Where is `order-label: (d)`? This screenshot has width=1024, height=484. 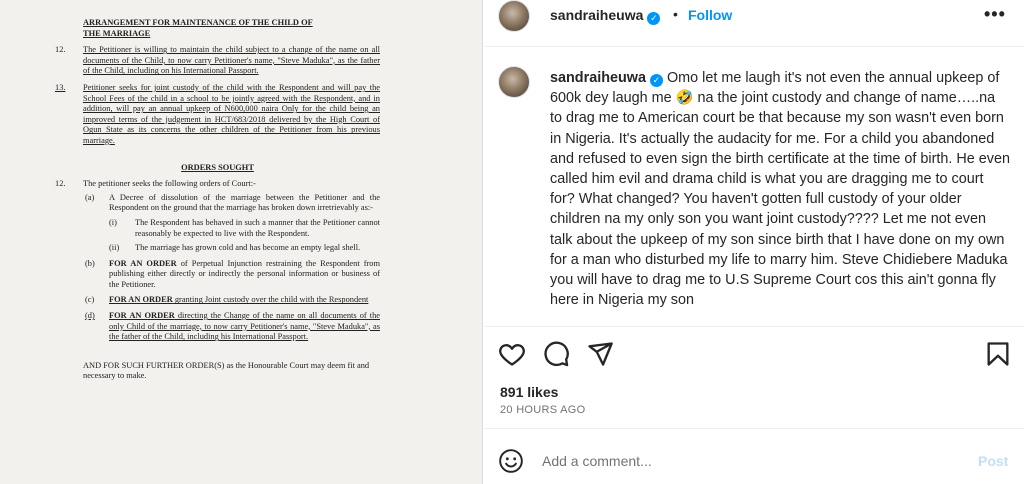 order-label: (d) is located at coordinates (90, 316).